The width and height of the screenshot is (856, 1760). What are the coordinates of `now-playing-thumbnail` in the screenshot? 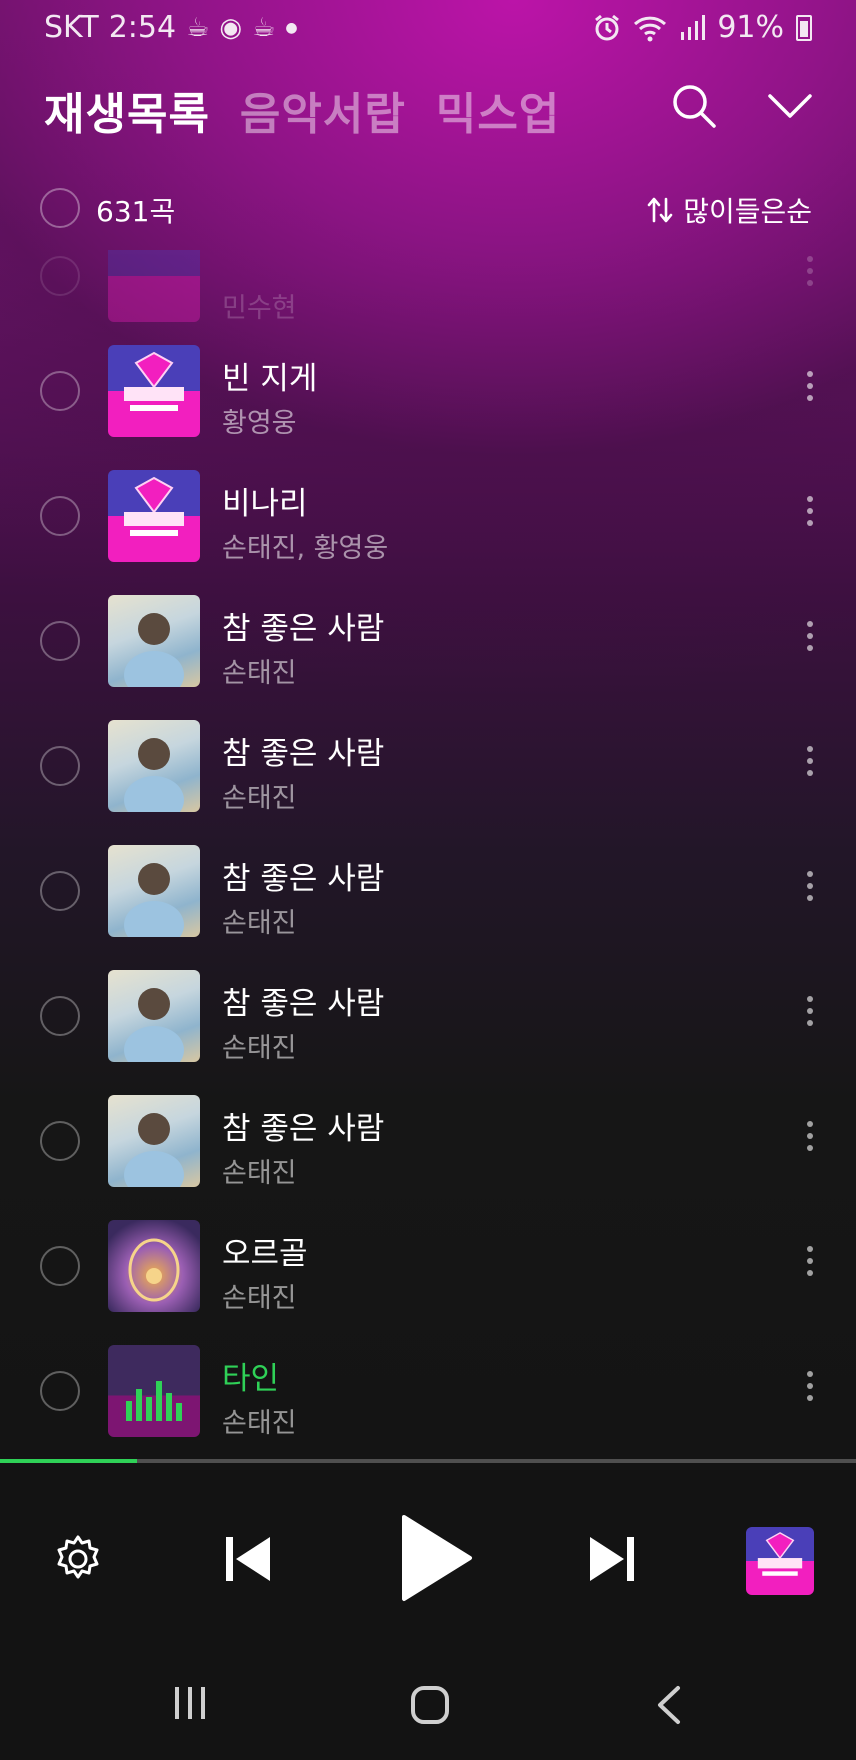 It's located at (780, 1561).